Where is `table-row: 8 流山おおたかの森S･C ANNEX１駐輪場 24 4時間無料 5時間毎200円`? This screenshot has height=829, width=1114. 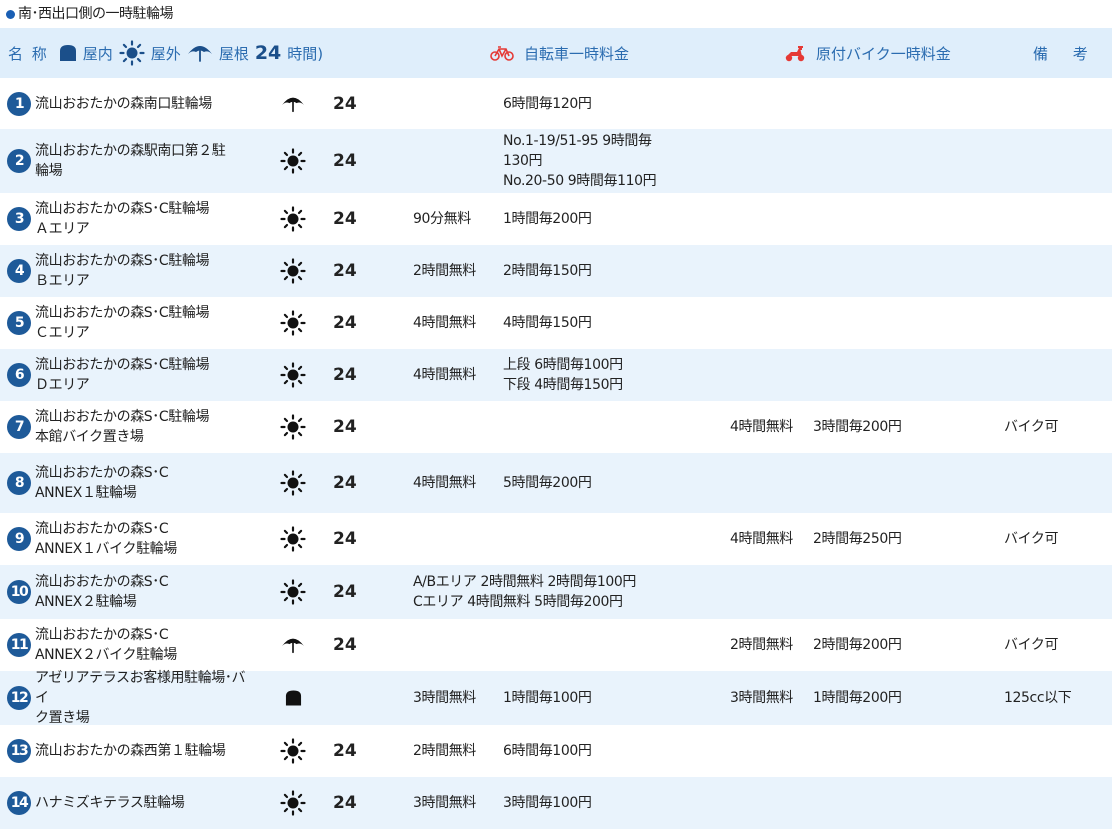 table-row: 8 流山おおたかの森S･C ANNEX１駐輪場 24 4時間無料 5時間毎200円 is located at coordinates (556, 483).